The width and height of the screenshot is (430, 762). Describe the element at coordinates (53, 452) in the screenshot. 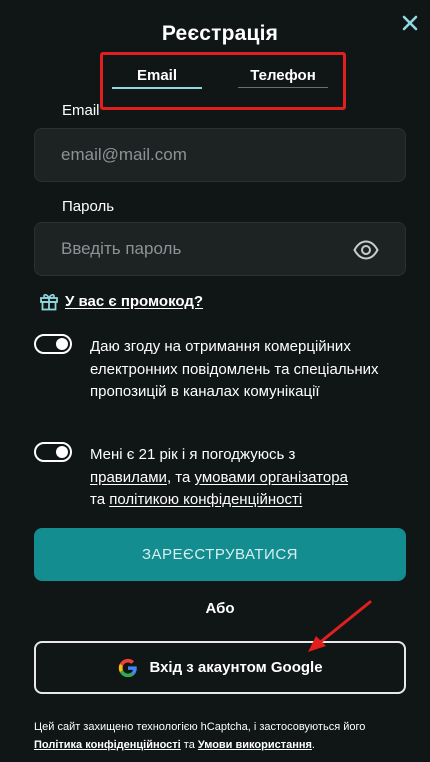

I see `age-terms-toggle` at that location.